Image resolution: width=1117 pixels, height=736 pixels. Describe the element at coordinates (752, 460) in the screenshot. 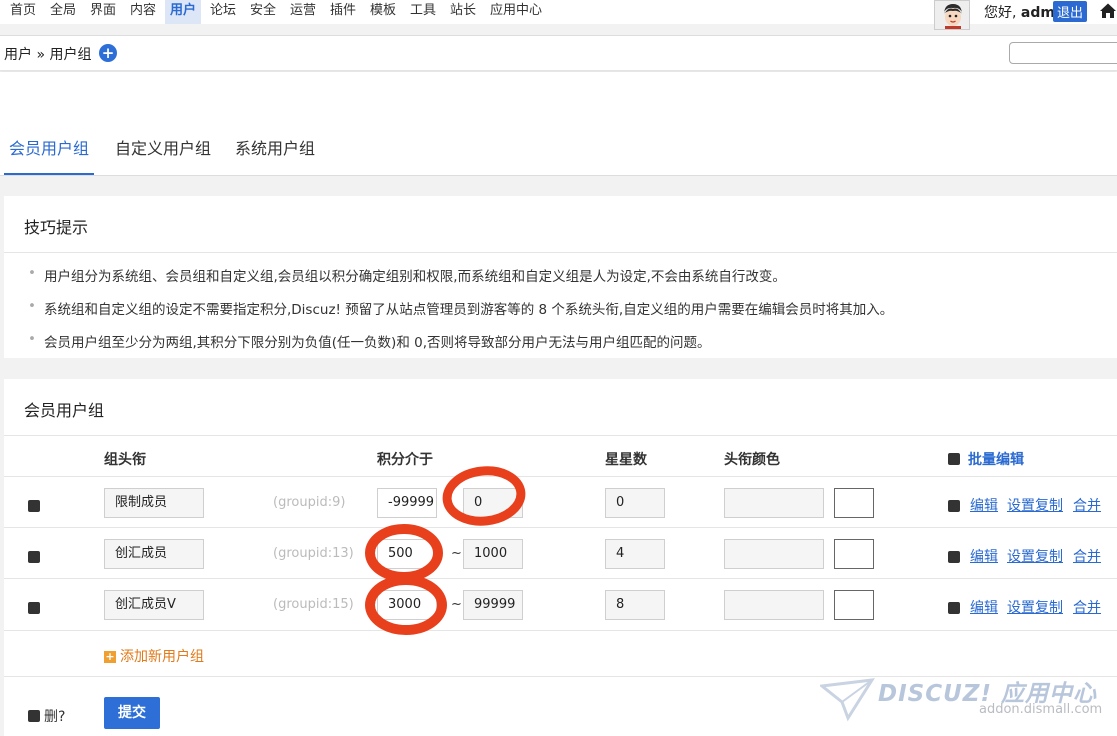

I see `header-title-color: 头衔颜色` at that location.